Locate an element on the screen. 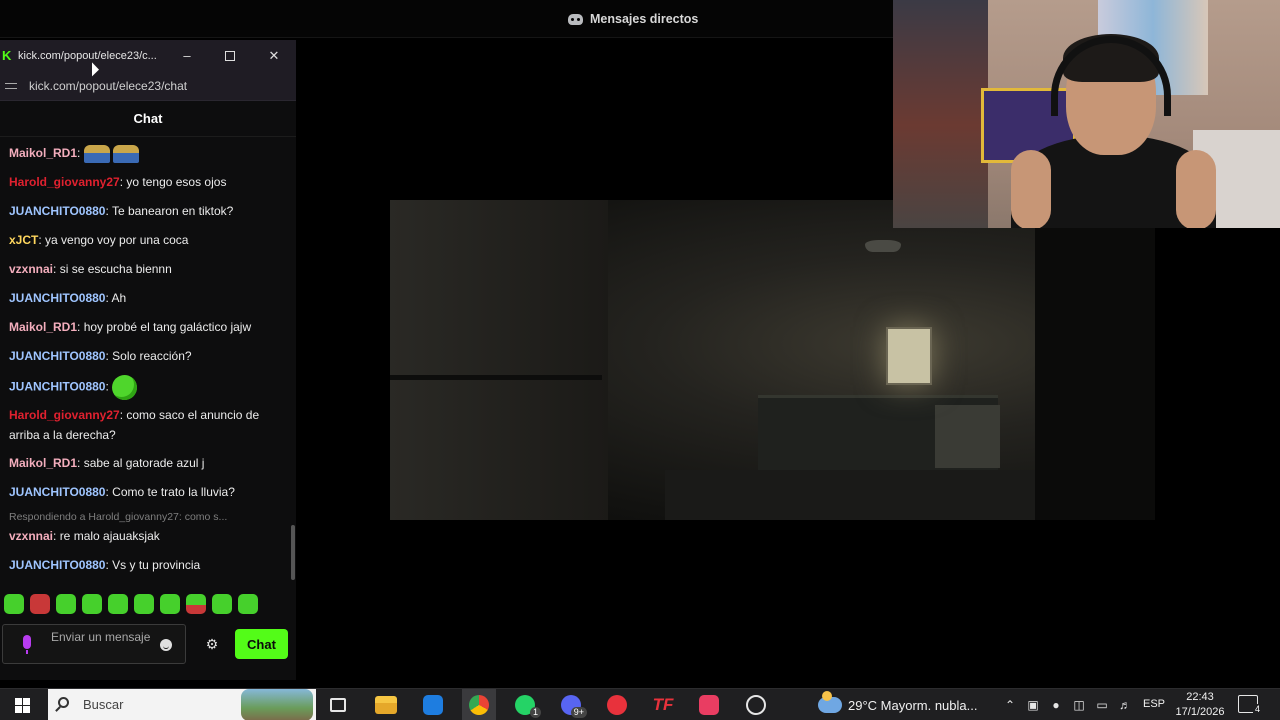  chat-message: JUANCHITO0880: Te banearon en tiktok? is located at coordinates (146, 211).